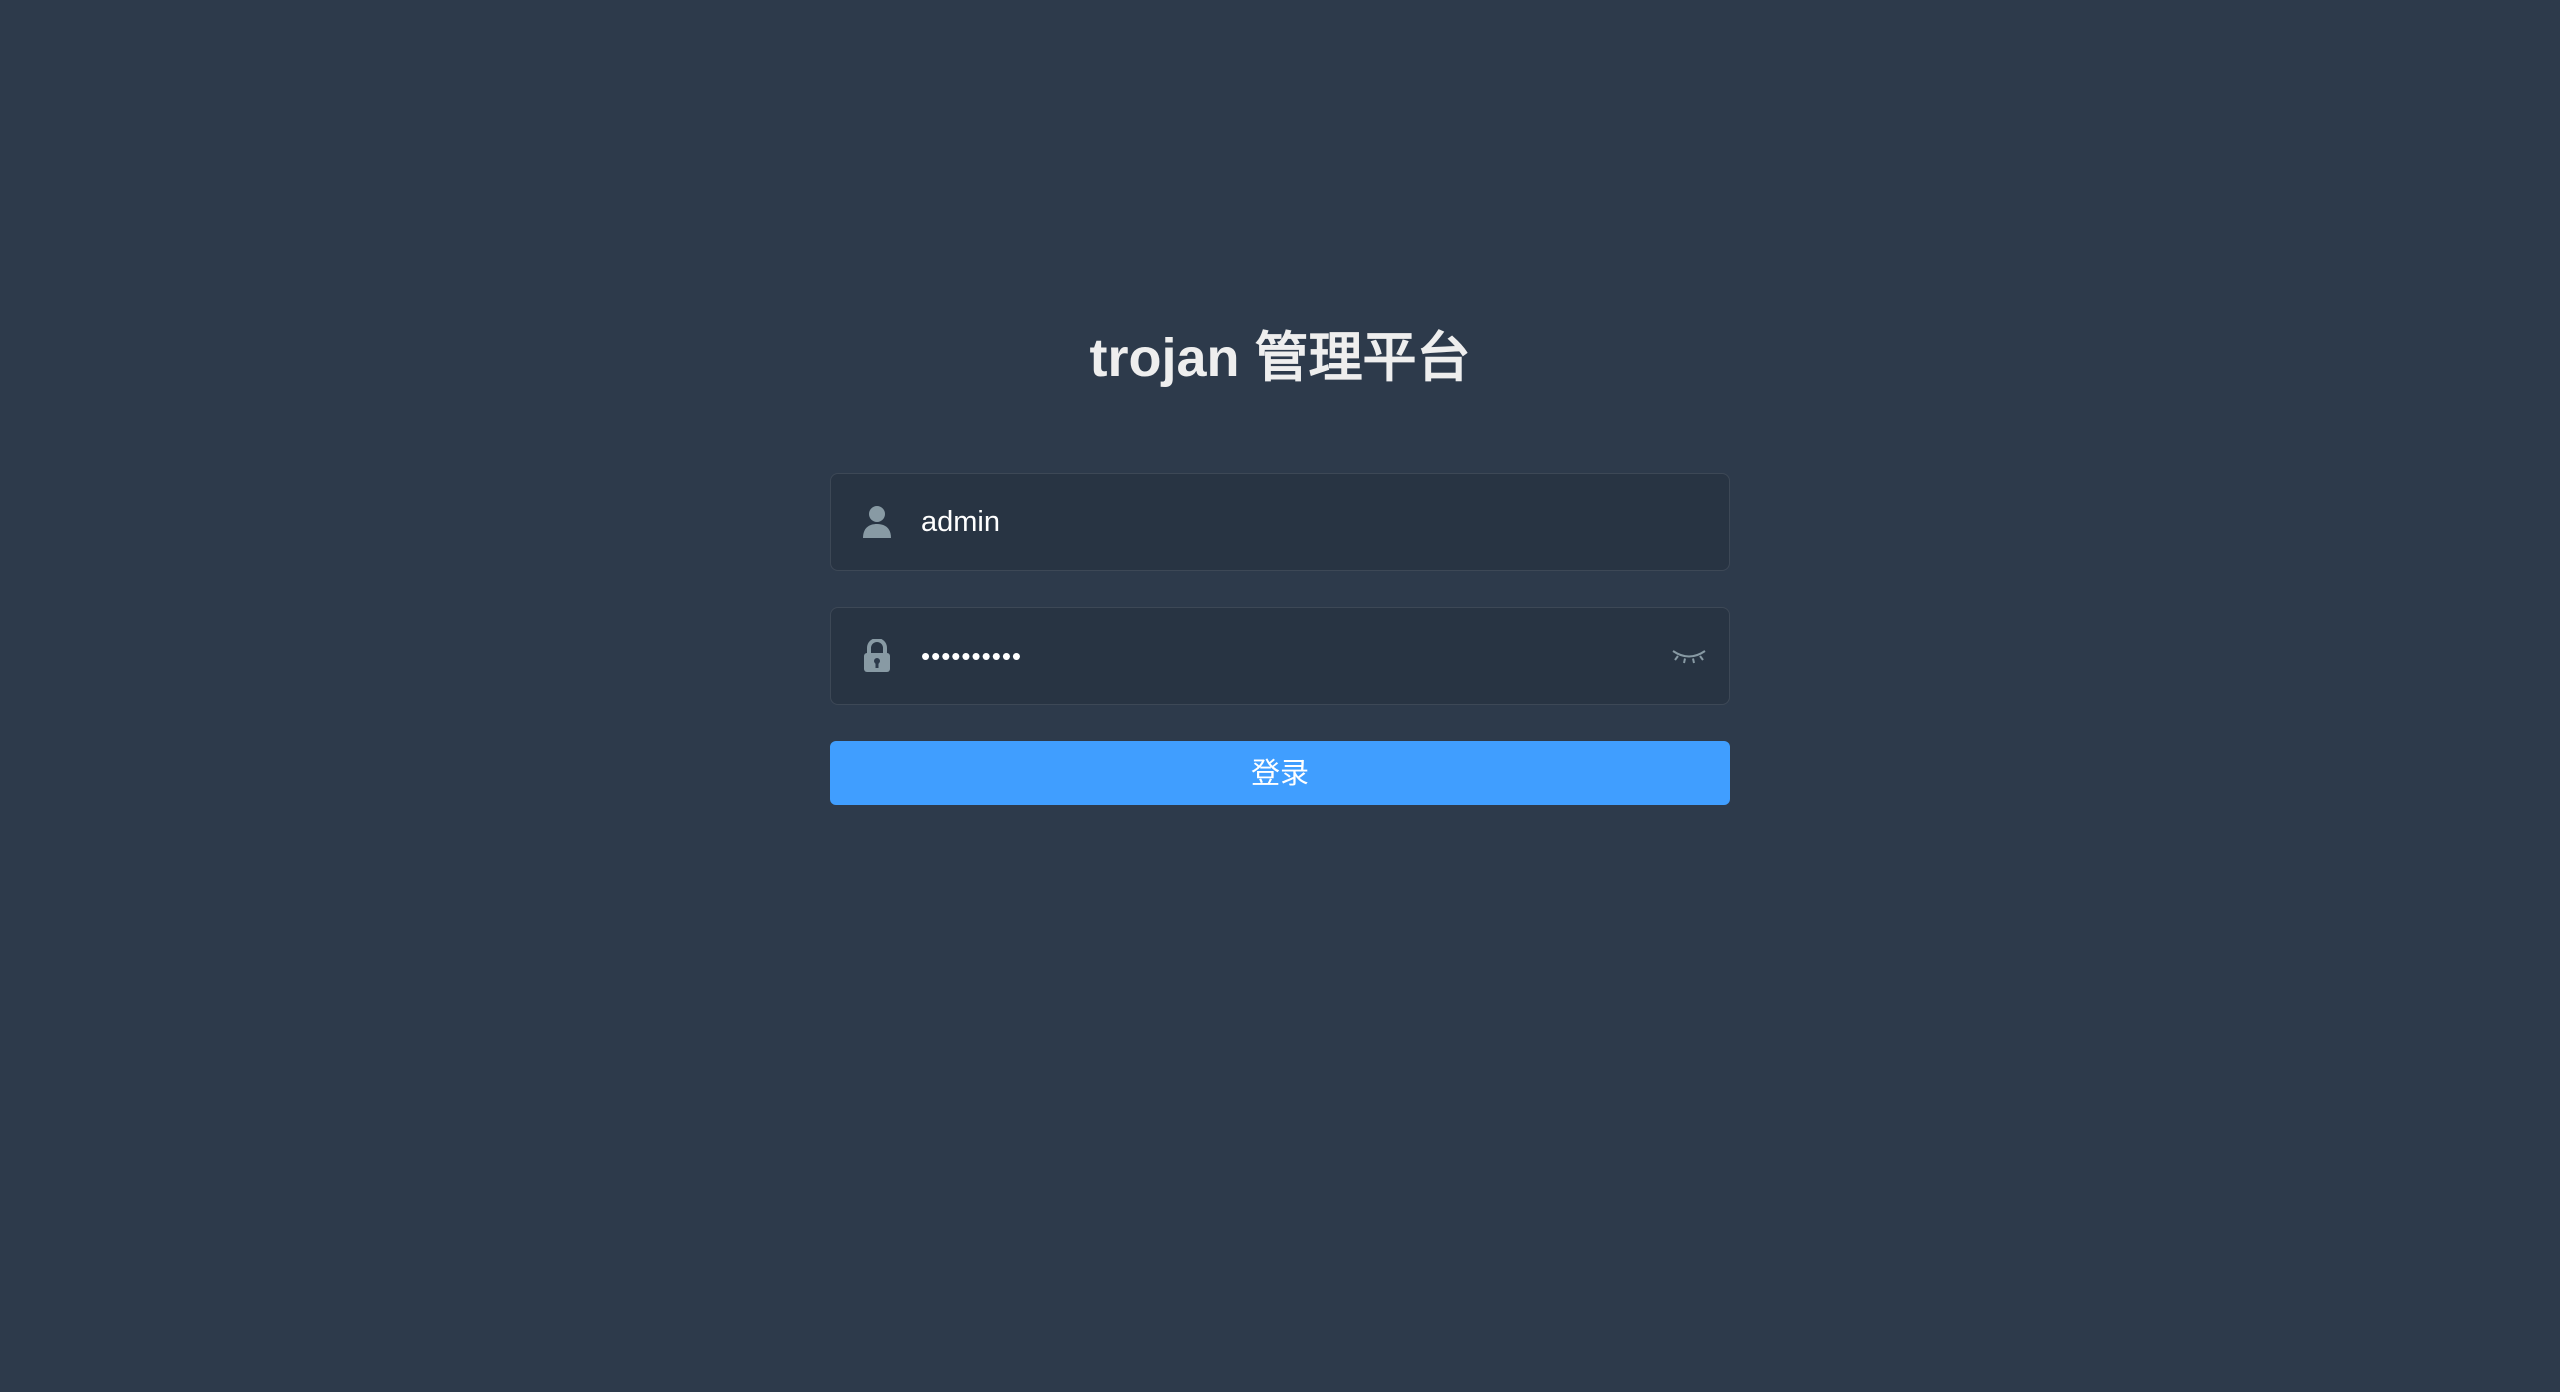 The height and width of the screenshot is (1392, 2560). I want to click on lock-icon, so click(877, 656).